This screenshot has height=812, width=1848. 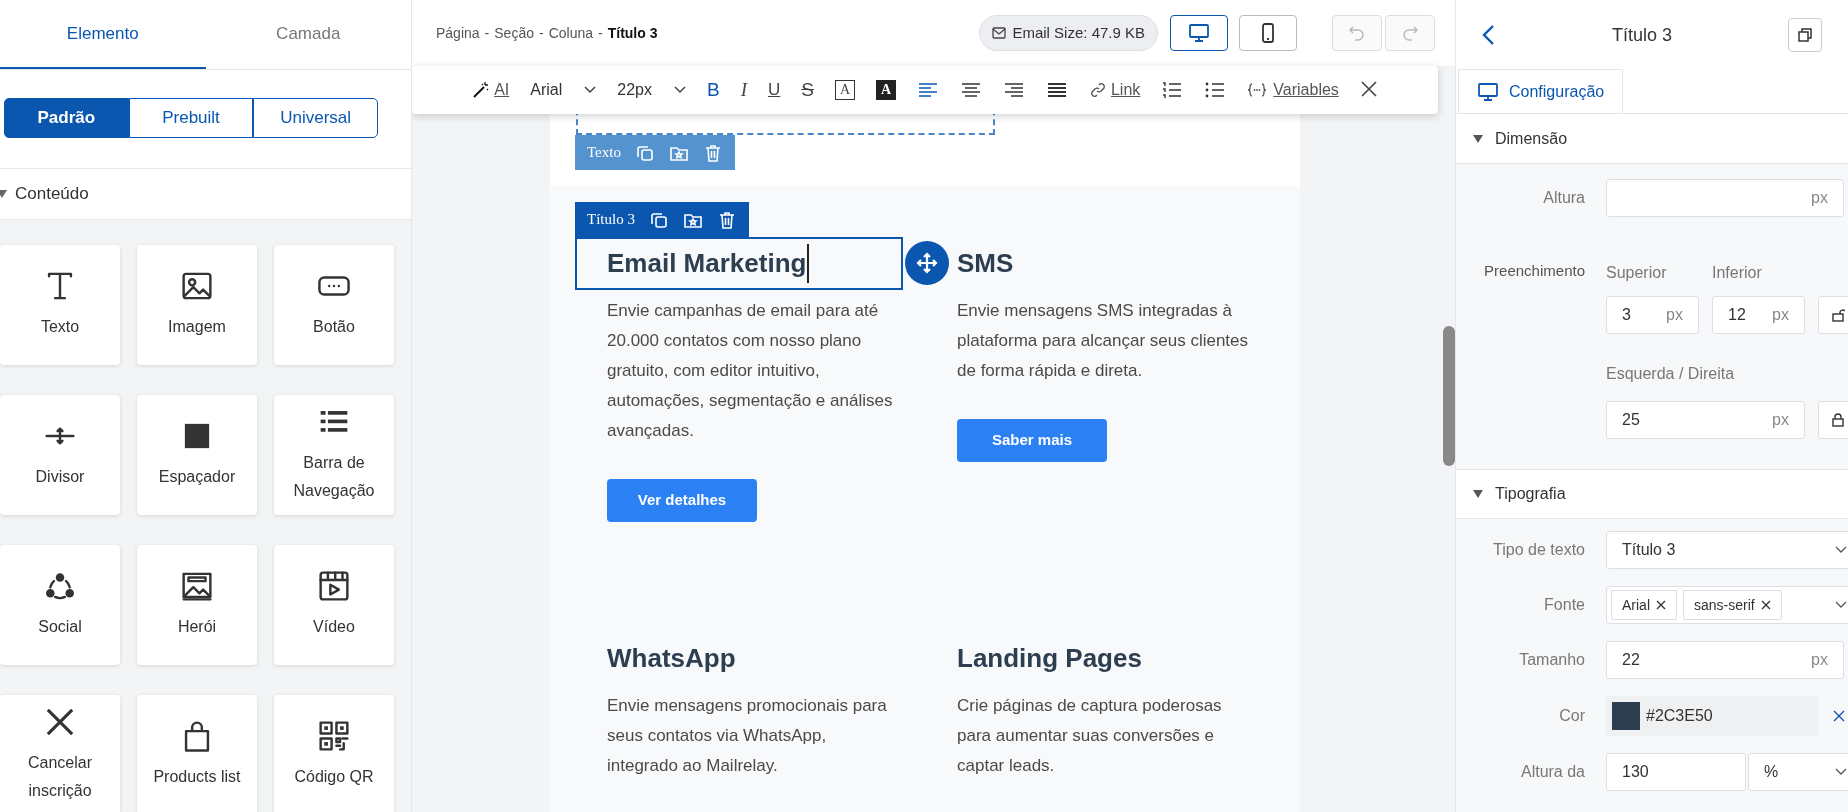 I want to click on heading-text: Email Marketing, so click(x=708, y=263).